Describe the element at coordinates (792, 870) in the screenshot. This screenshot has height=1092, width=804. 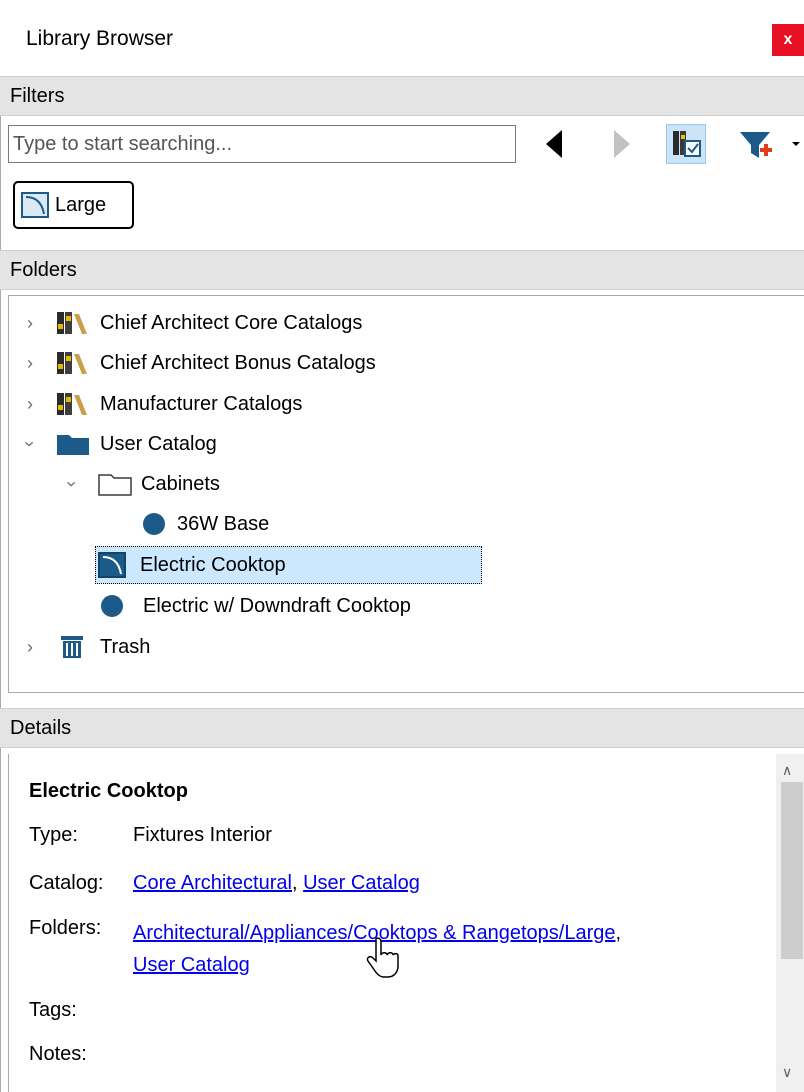
I see `scrollbar-thumb` at that location.